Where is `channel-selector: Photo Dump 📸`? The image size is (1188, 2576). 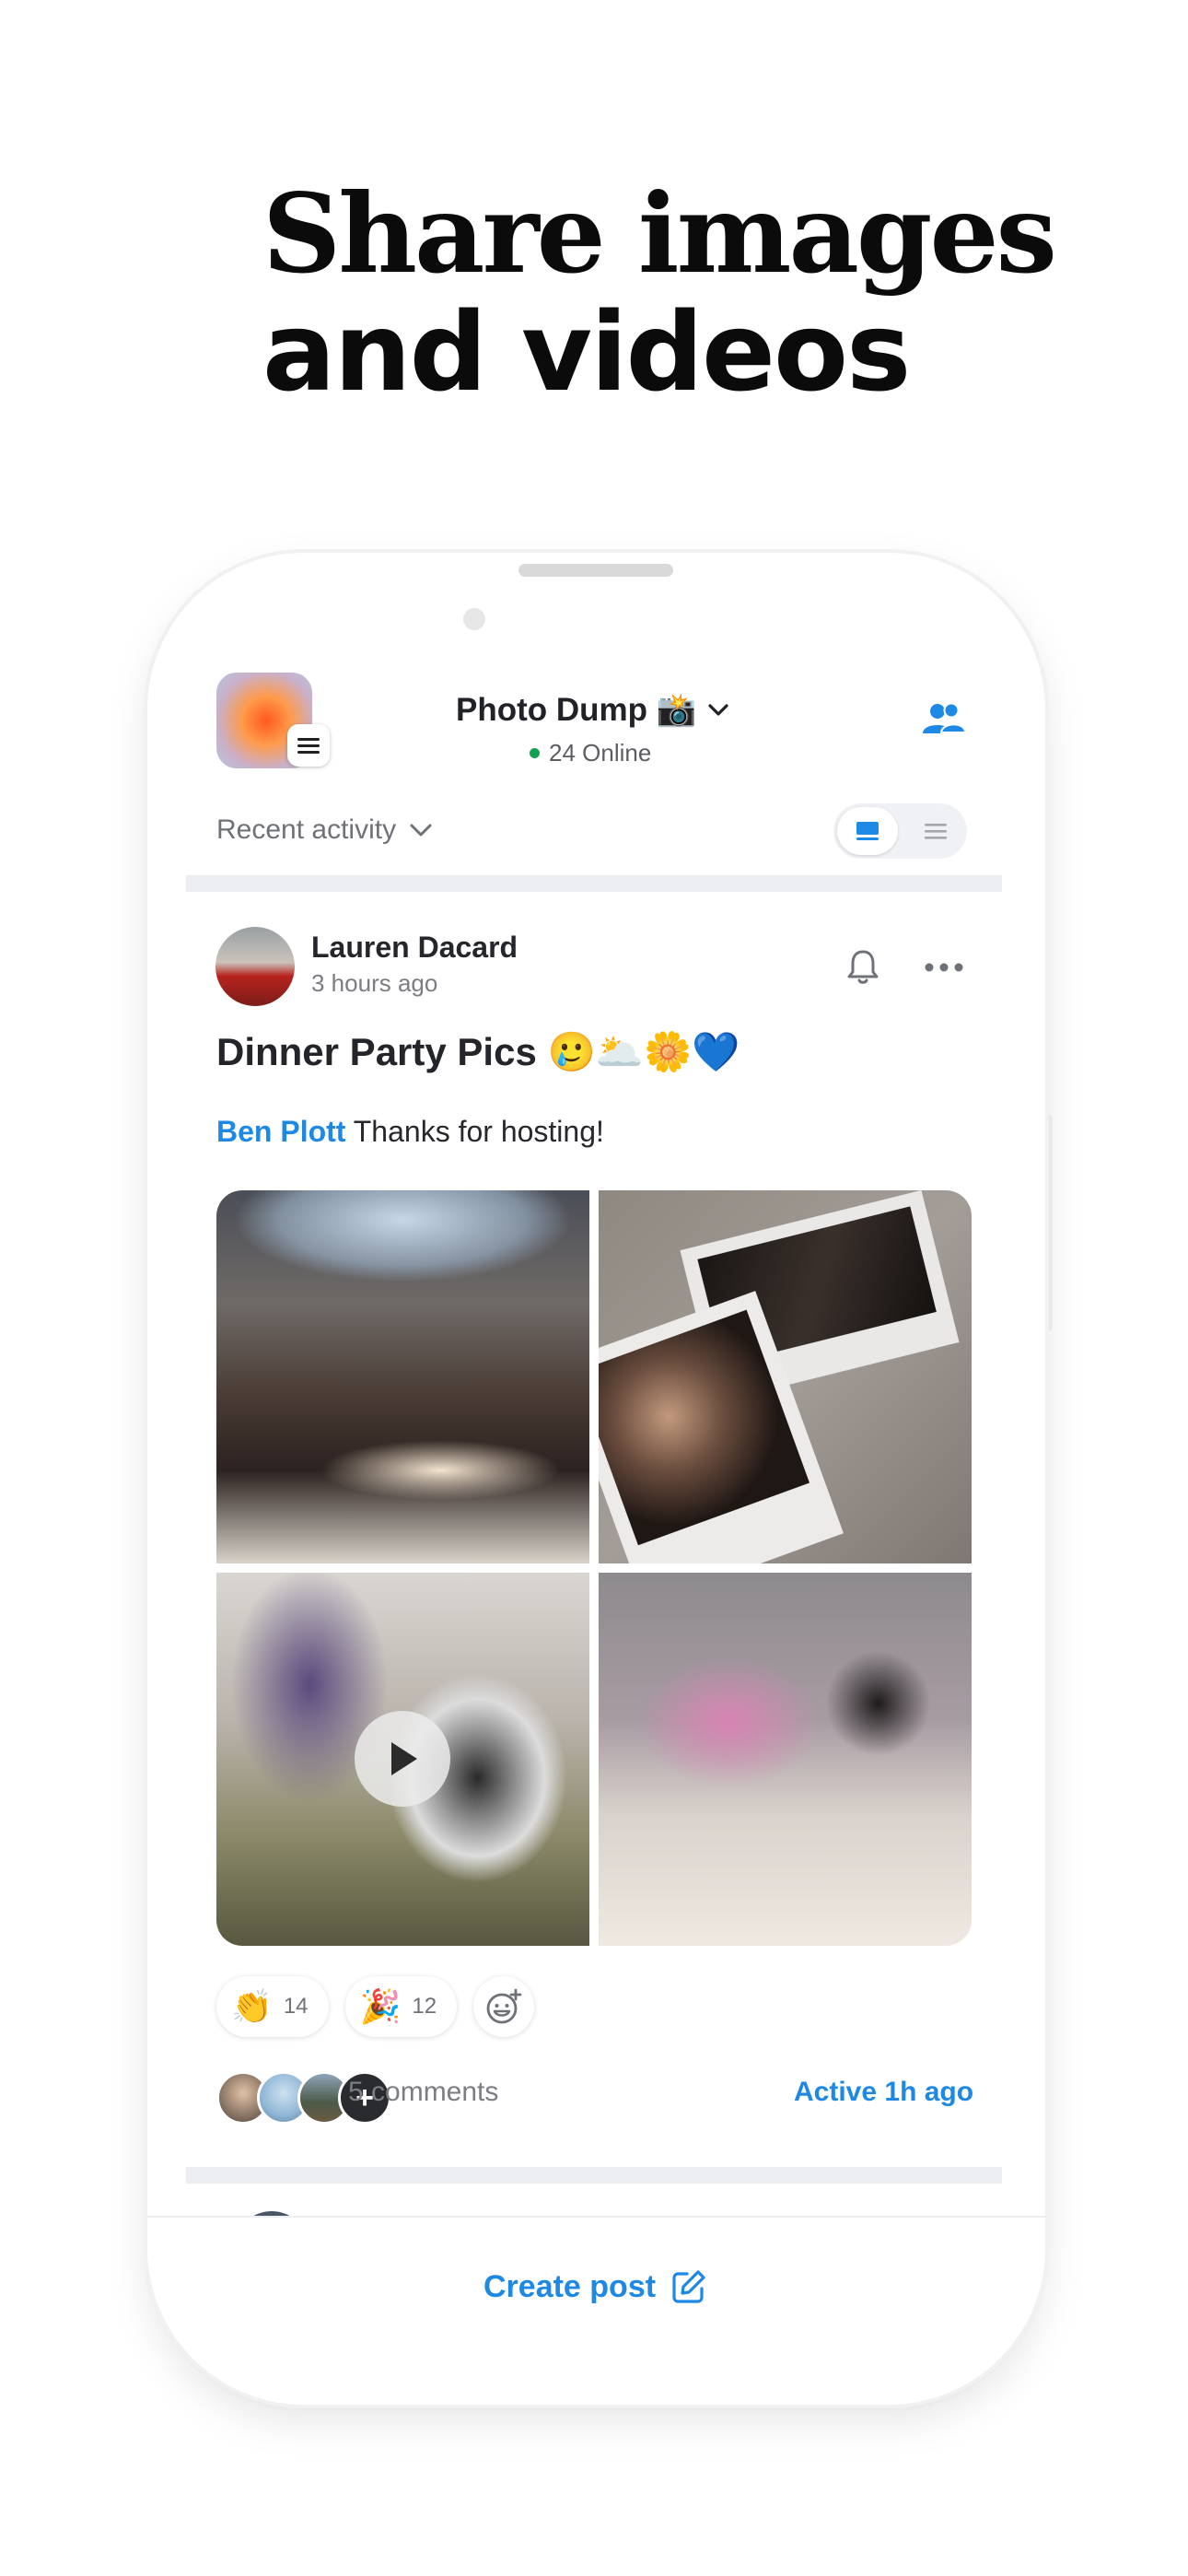
channel-selector: Photo Dump 📸 is located at coordinates (592, 710).